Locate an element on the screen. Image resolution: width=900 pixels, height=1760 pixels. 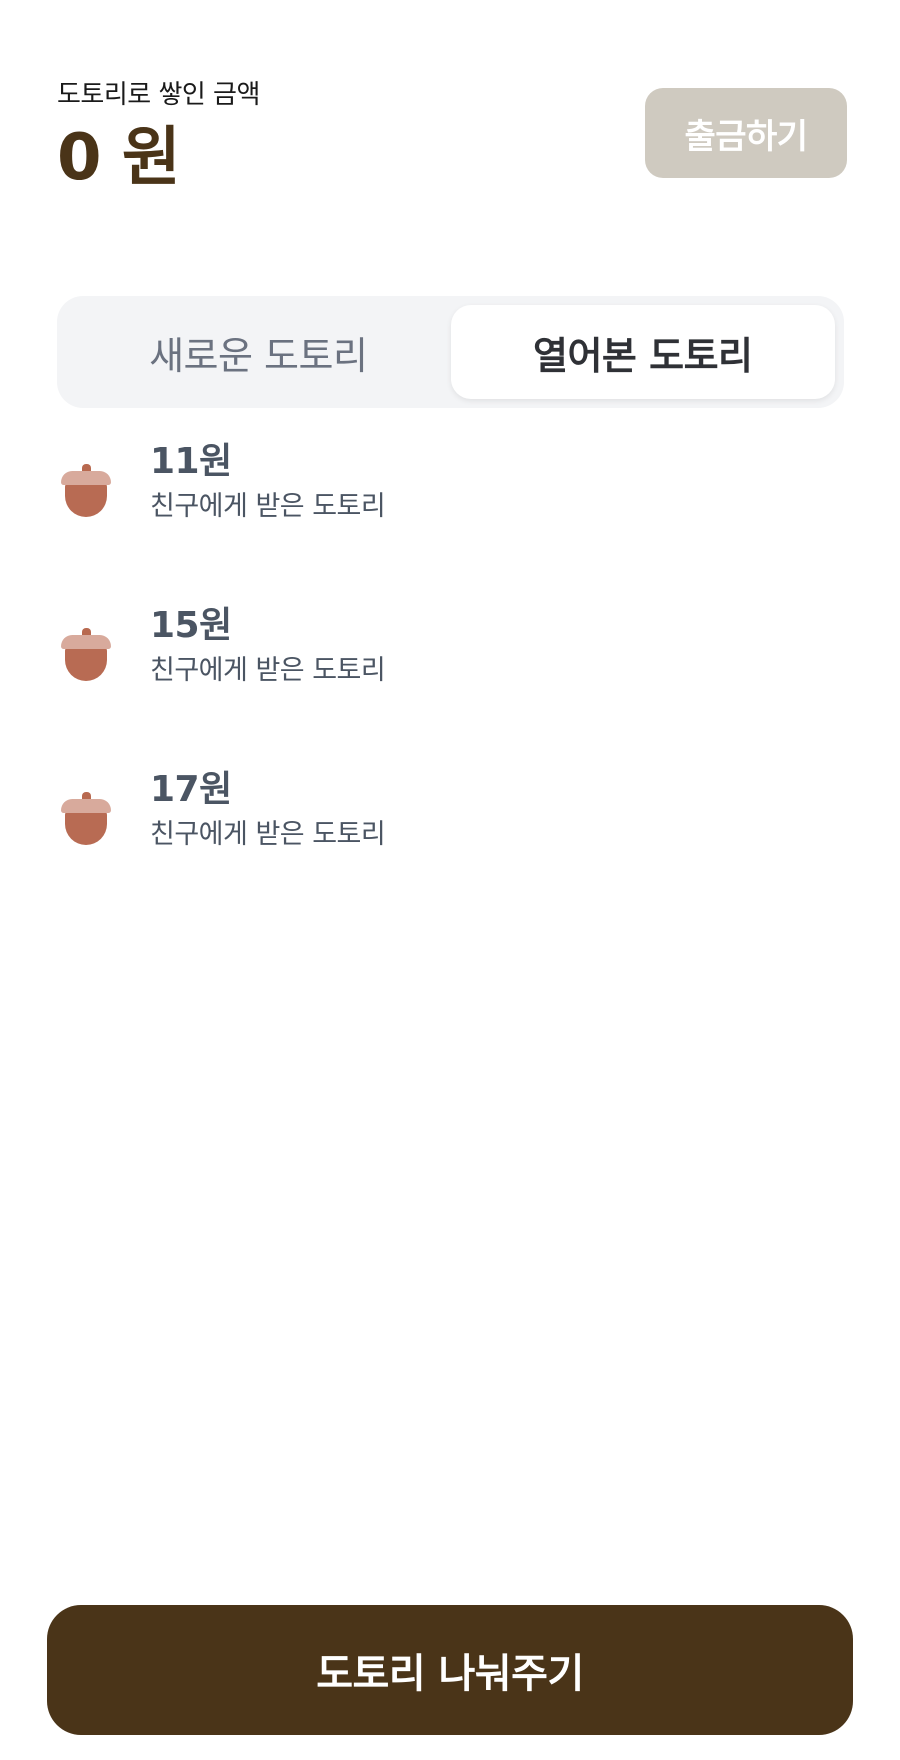
balance-label: 도토리로 쌓인 금액 is located at coordinates (158, 95).